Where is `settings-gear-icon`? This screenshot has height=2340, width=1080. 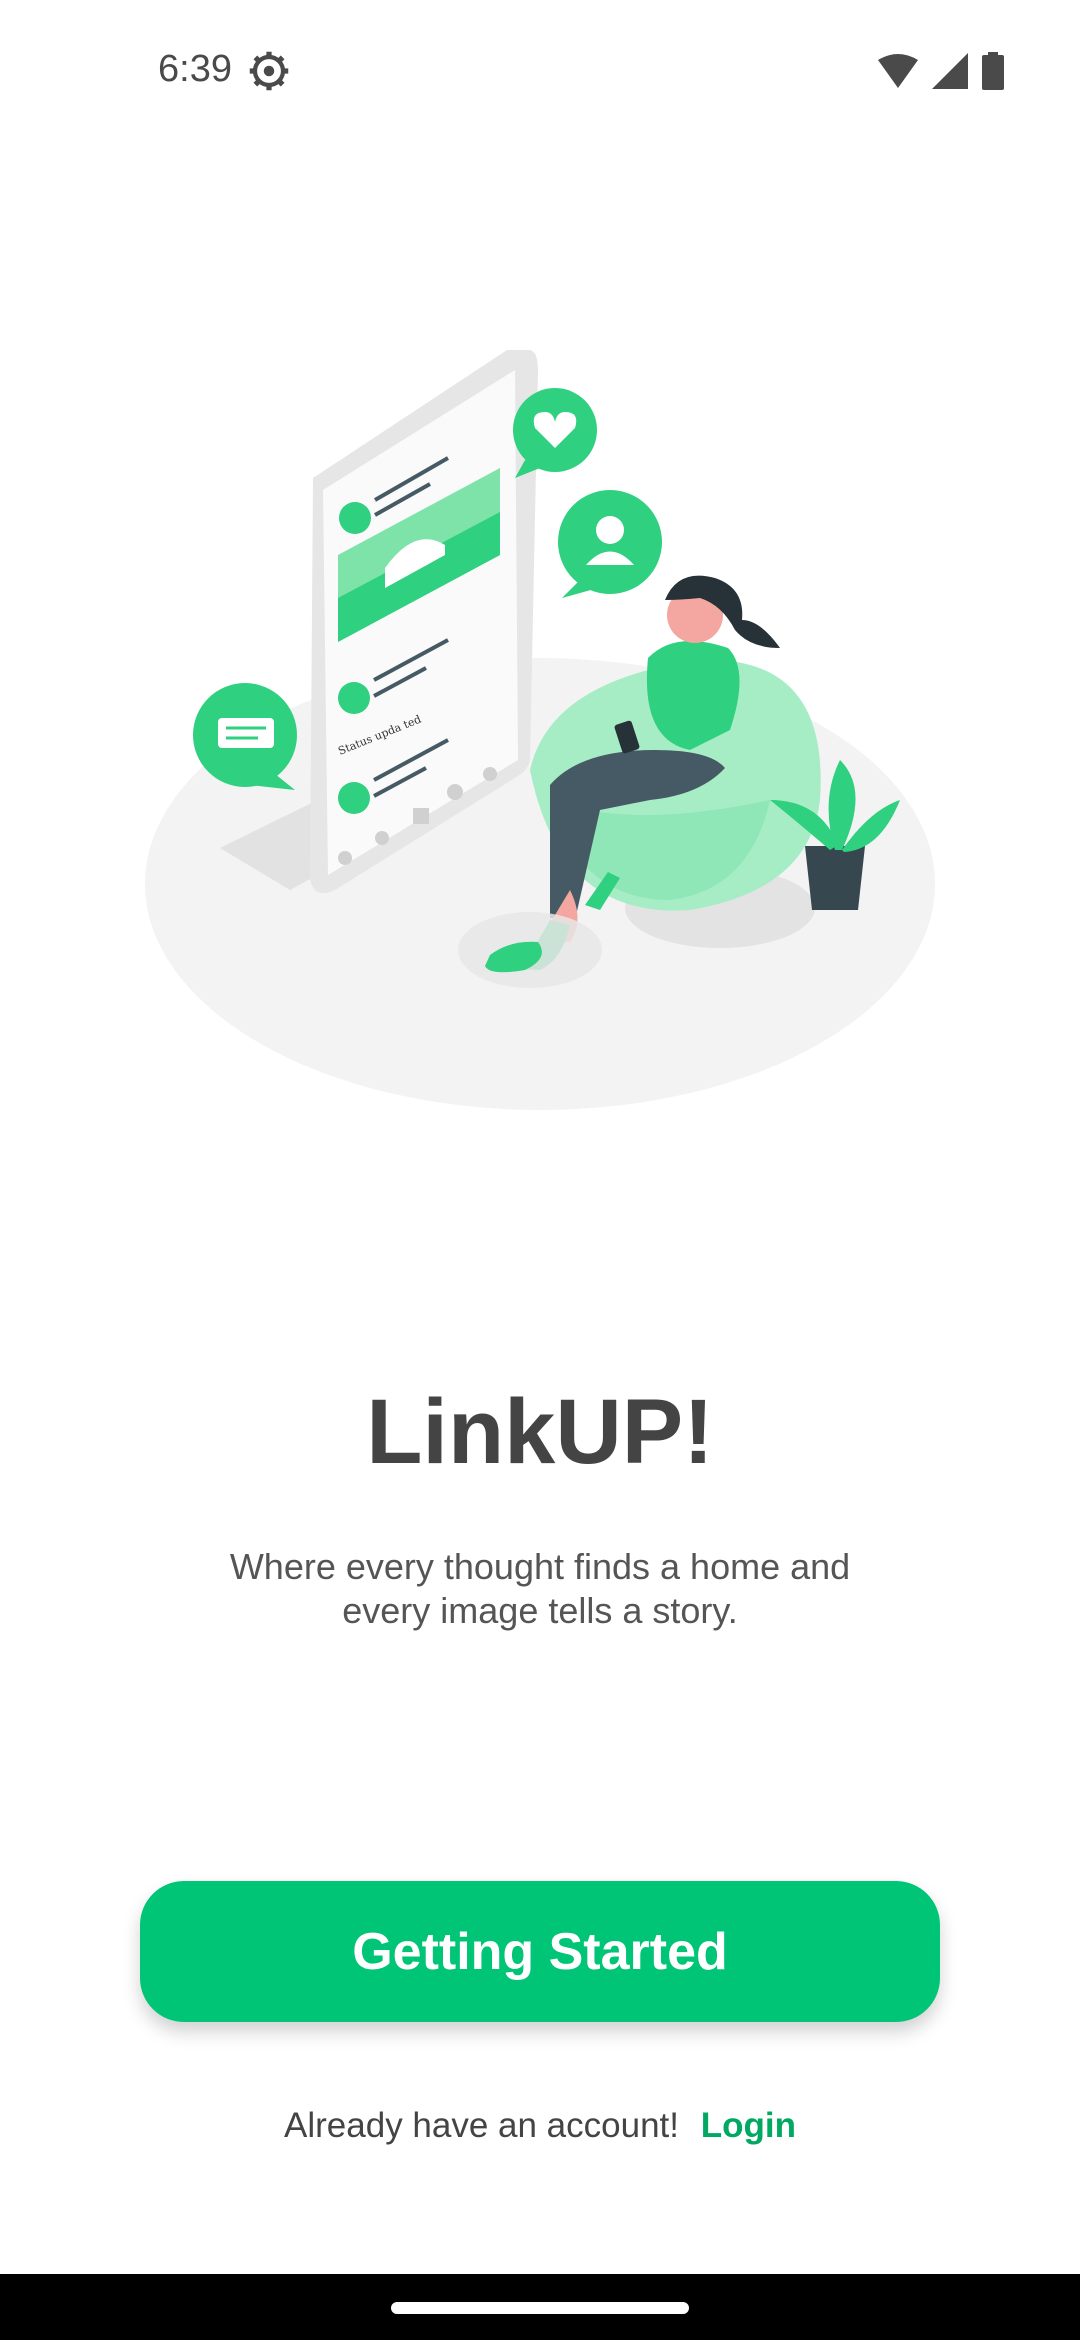
settings-gear-icon is located at coordinates (269, 71).